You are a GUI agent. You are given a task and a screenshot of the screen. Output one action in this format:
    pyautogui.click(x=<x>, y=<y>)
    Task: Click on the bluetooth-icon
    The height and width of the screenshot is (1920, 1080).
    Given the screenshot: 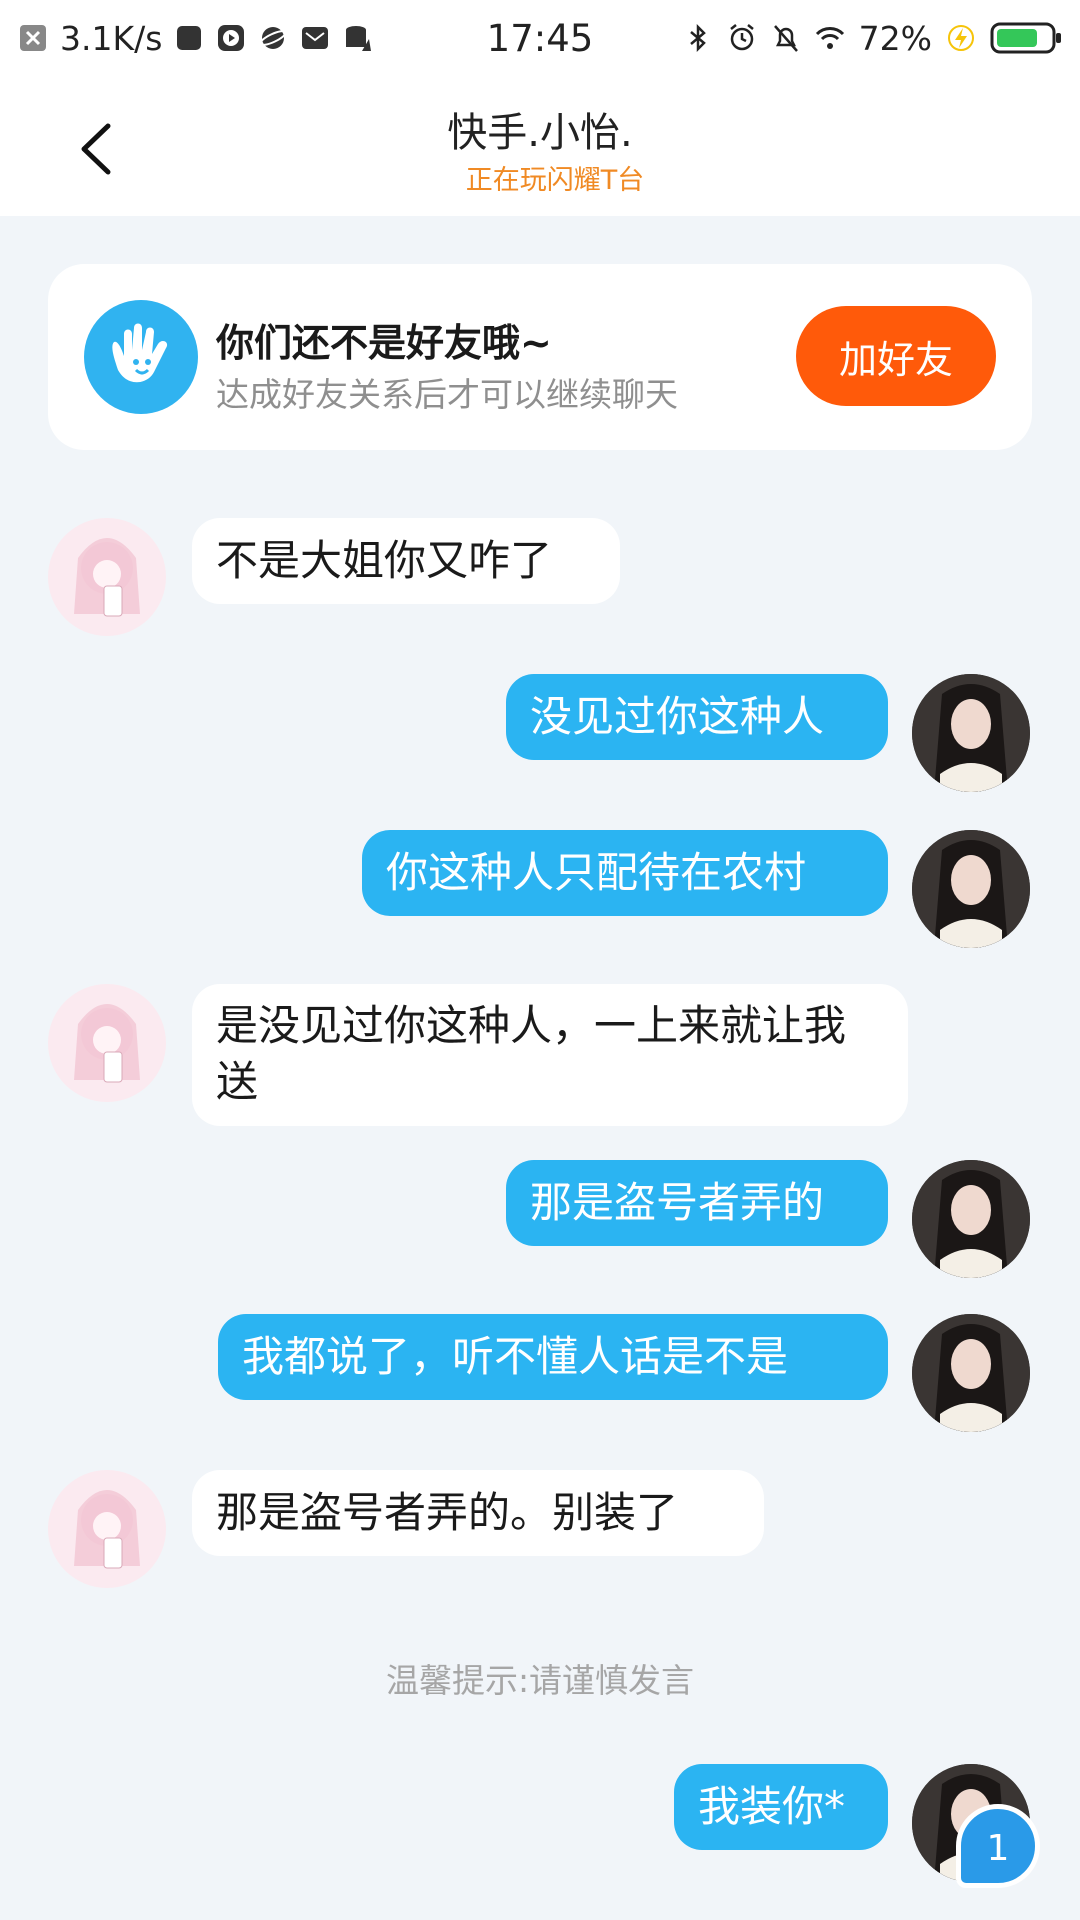 What is the action you would take?
    pyautogui.click(x=697, y=38)
    